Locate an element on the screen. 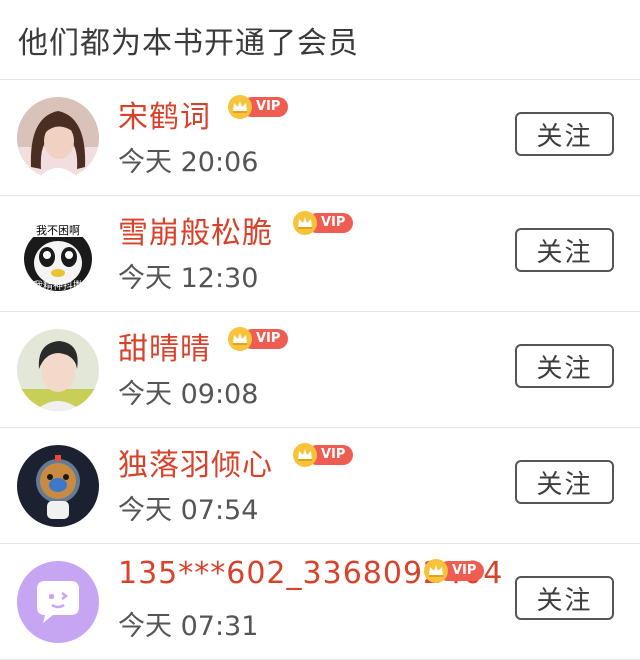 The width and height of the screenshot is (640, 660). woman-photo-avatar-icon is located at coordinates (58, 138).